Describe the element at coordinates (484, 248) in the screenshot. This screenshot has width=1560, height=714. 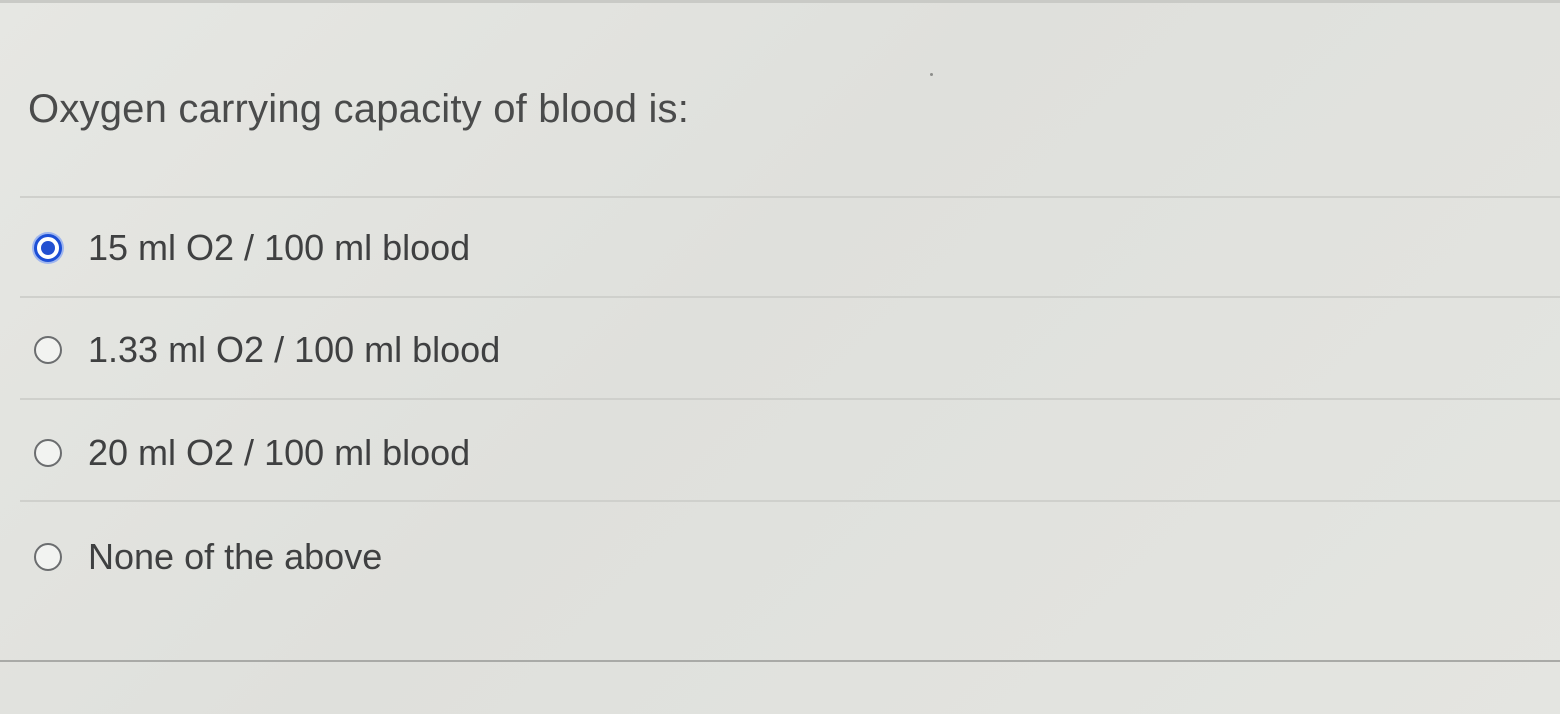
I see `answer-option-1: 15 ml O2 / 100 ml blood` at that location.